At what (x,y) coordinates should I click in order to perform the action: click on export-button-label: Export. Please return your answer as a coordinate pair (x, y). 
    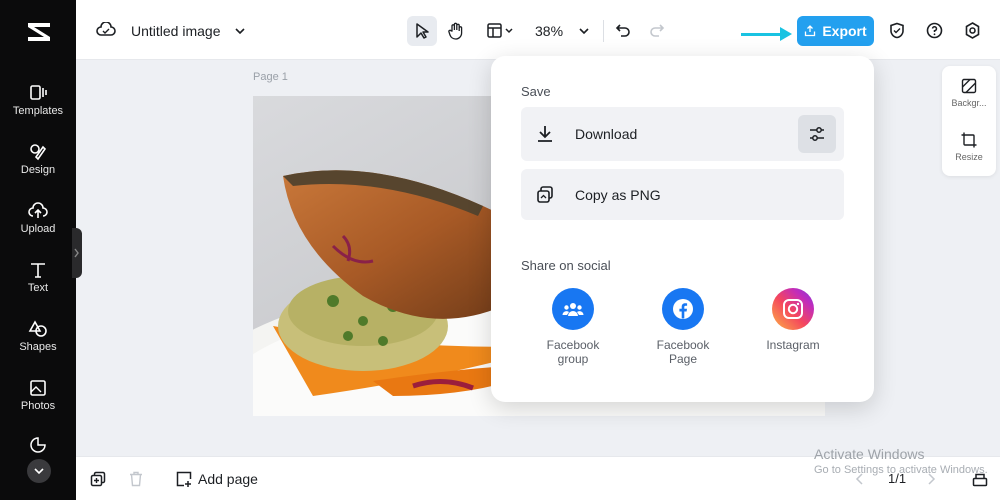
    Looking at the image, I should click on (844, 31).